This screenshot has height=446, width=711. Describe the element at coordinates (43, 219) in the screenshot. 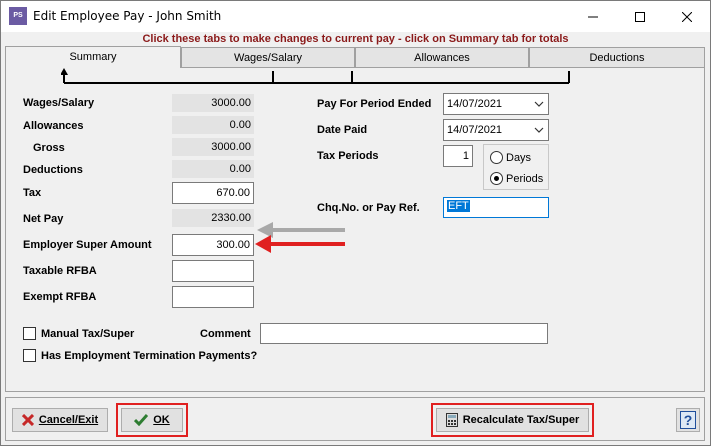

I see `net-pay-label: Net Pay` at that location.